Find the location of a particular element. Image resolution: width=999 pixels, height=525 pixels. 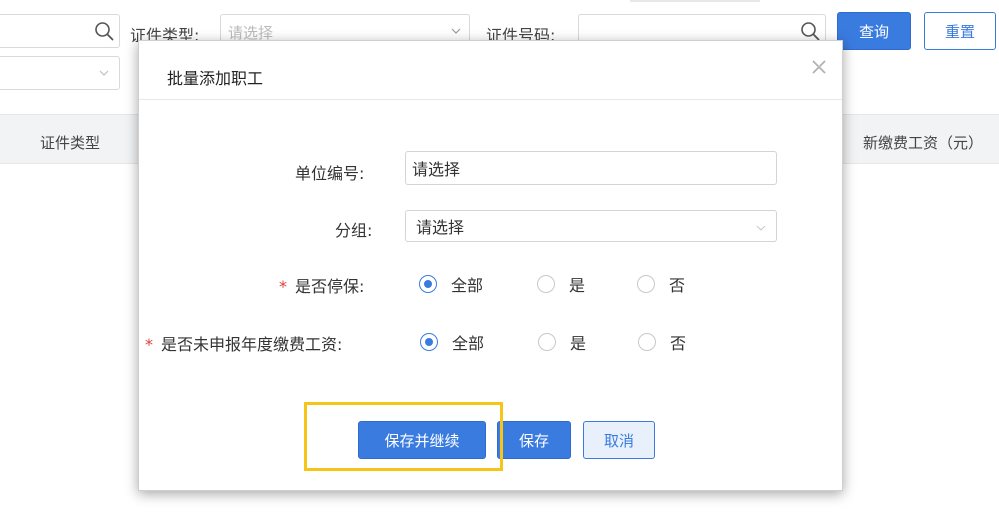

annual-wage-radio-all: 全部 is located at coordinates (452, 342).